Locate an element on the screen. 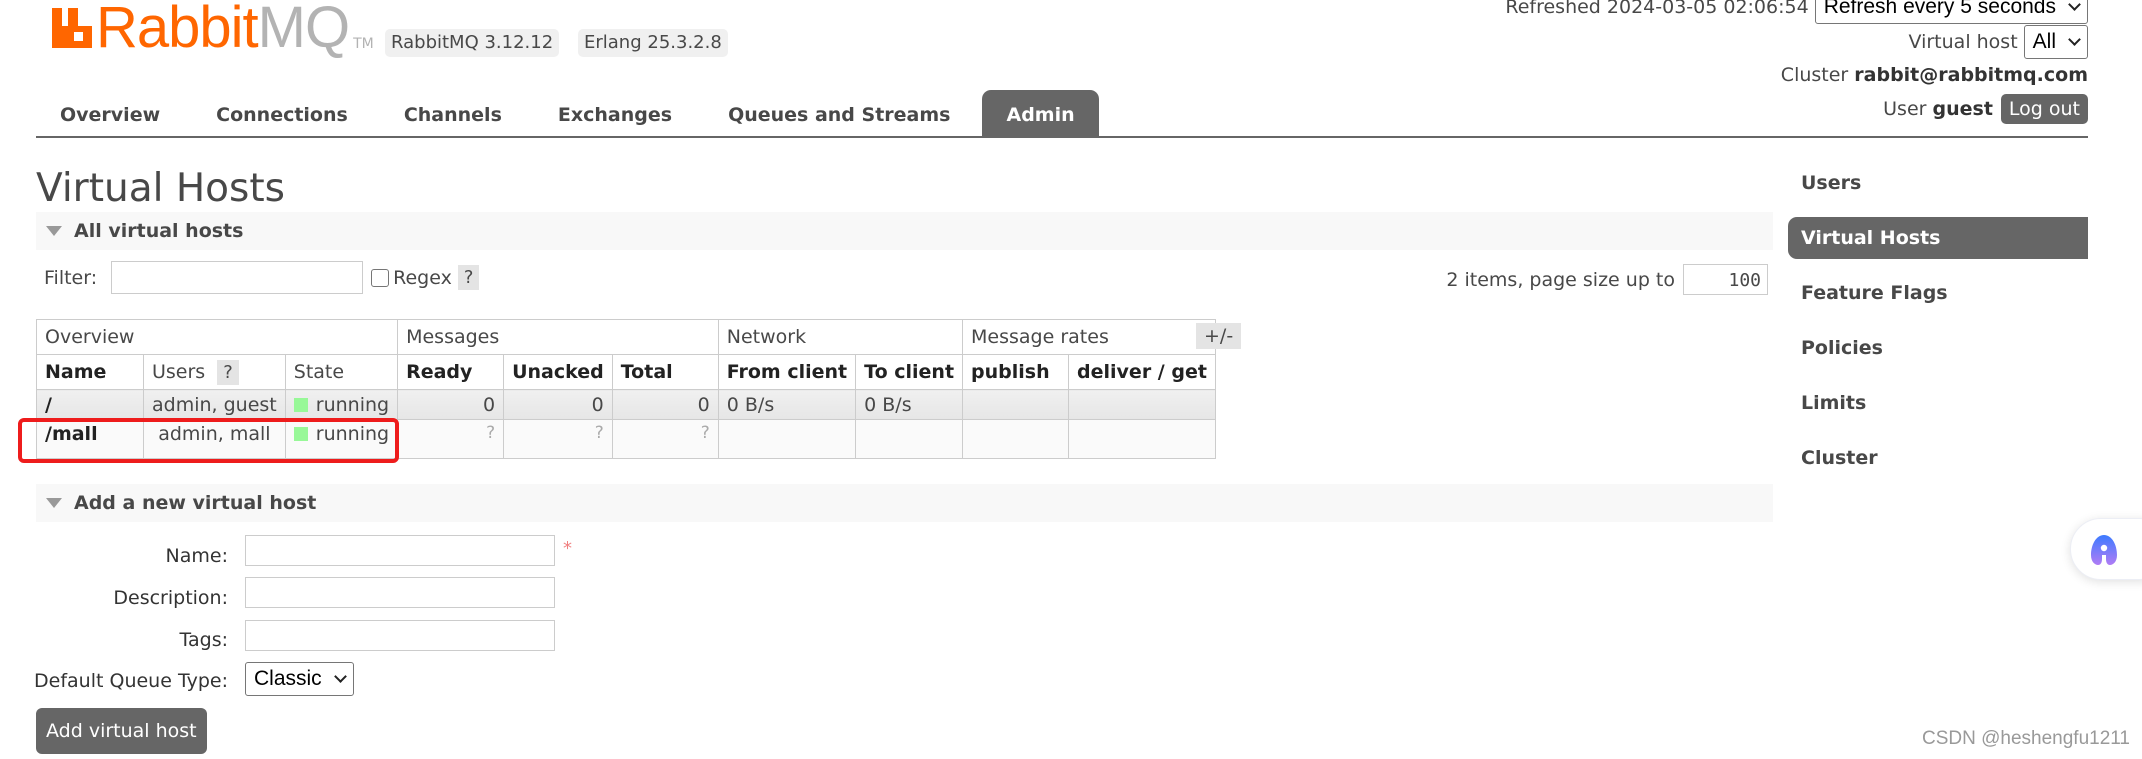  assistant-icon is located at coordinates (2104, 550).